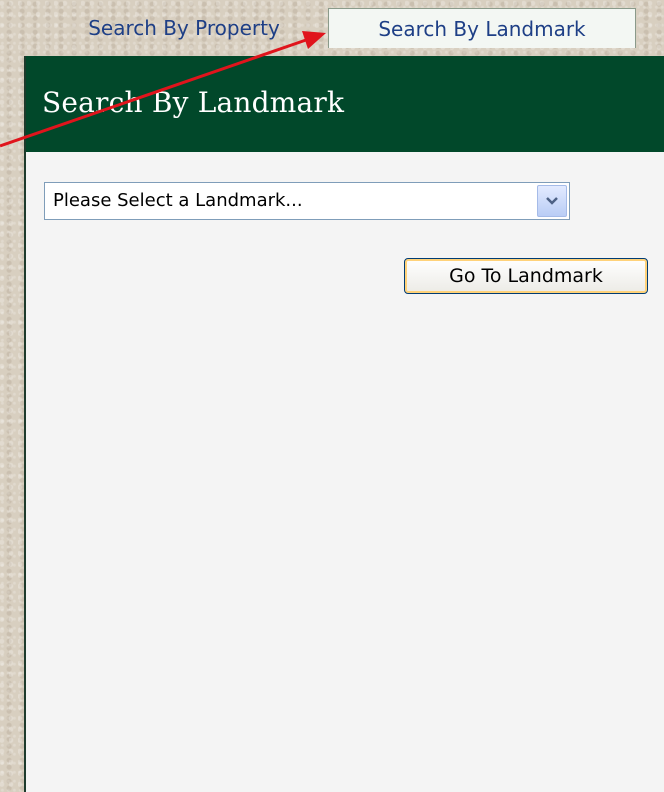 Image resolution: width=664 pixels, height=792 pixels. What do you see at coordinates (482, 28) in the screenshot?
I see `tab-search-by-landmark: Search By Landmark` at bounding box center [482, 28].